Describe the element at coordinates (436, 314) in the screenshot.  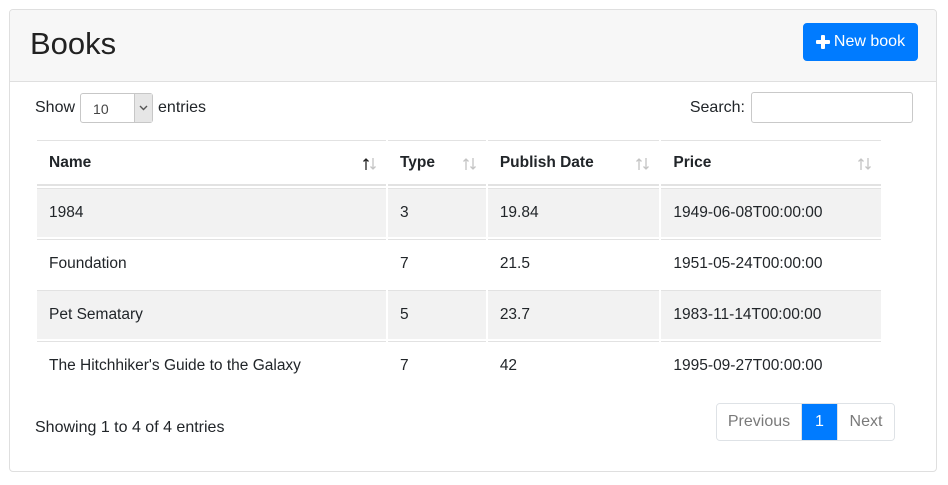
I see `table-cell: 5` at that location.